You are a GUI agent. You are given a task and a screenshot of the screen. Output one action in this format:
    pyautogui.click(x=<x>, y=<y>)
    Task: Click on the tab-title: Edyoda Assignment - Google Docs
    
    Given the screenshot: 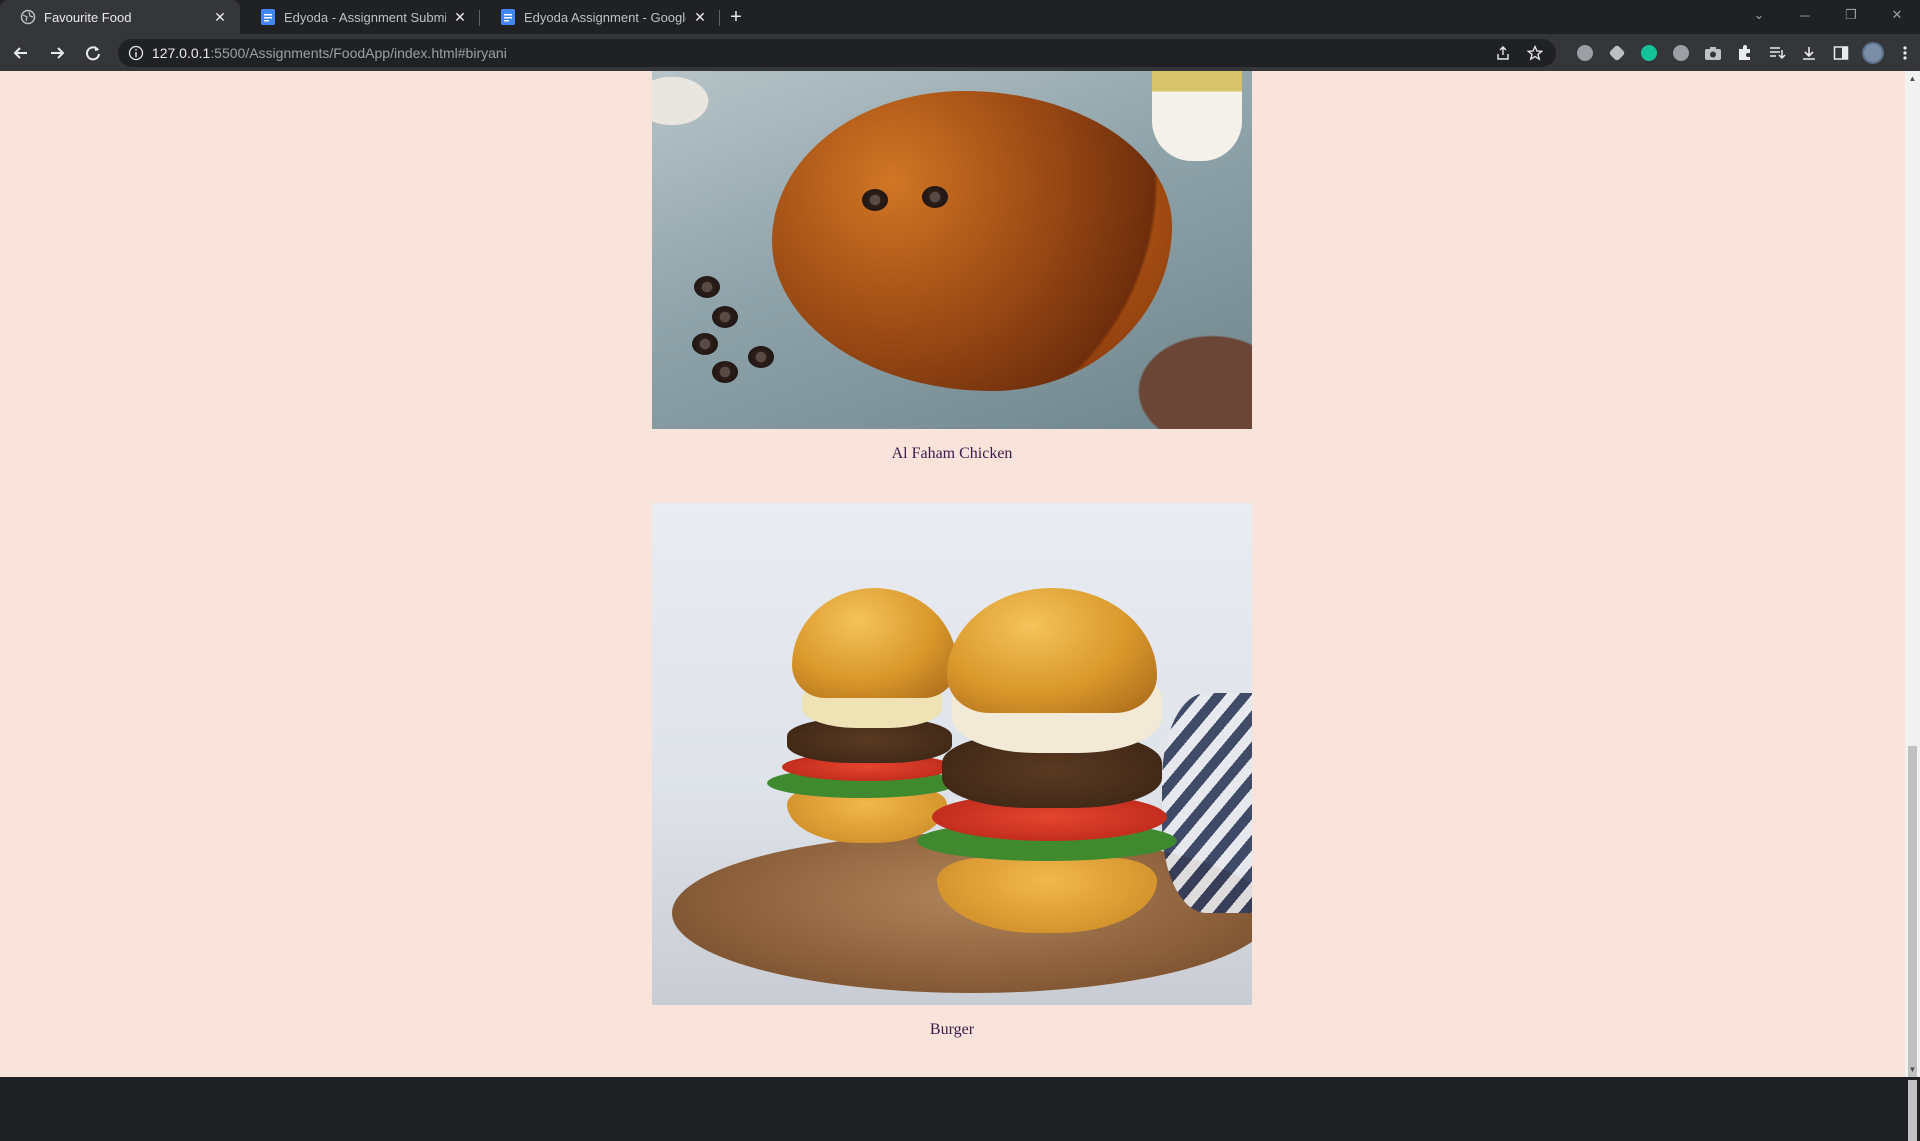 What is the action you would take?
    pyautogui.click(x=605, y=17)
    